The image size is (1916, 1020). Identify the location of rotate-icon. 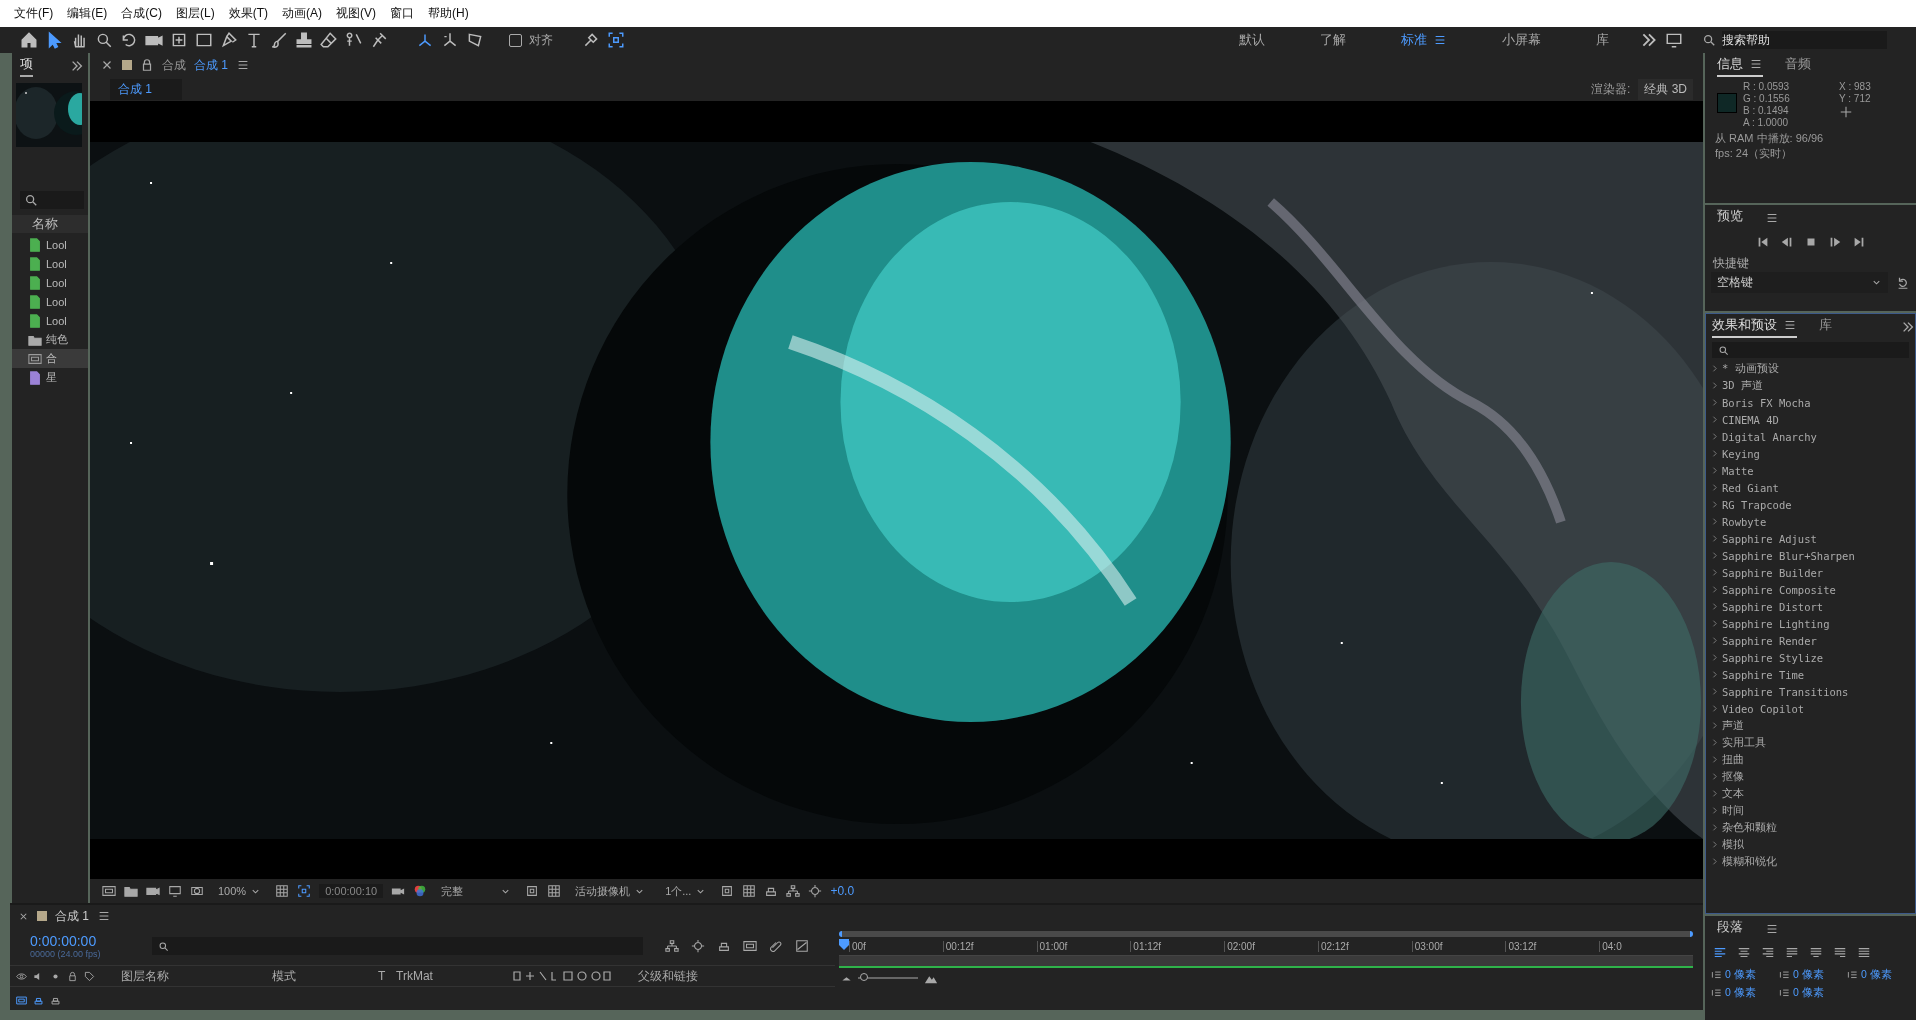
(129, 40).